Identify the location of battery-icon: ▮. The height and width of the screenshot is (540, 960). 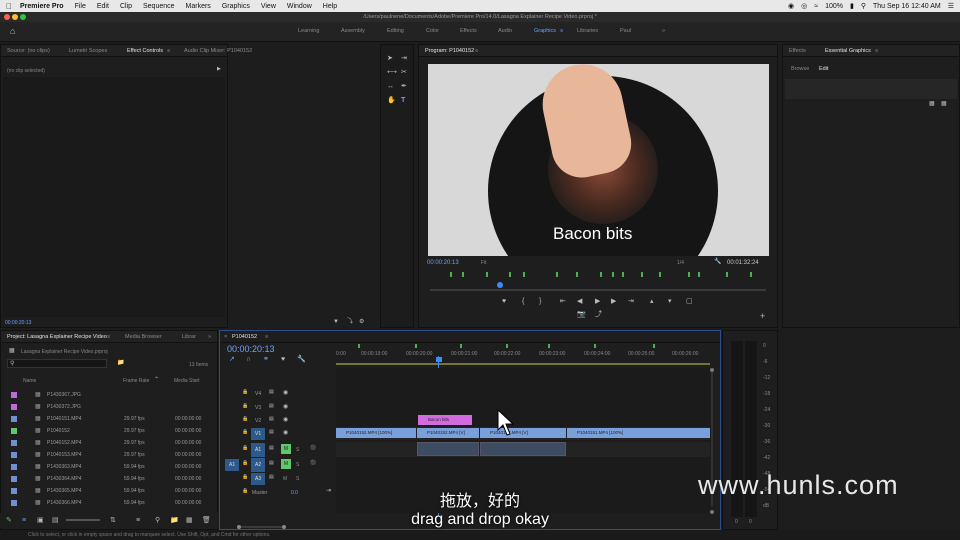
(852, 6).